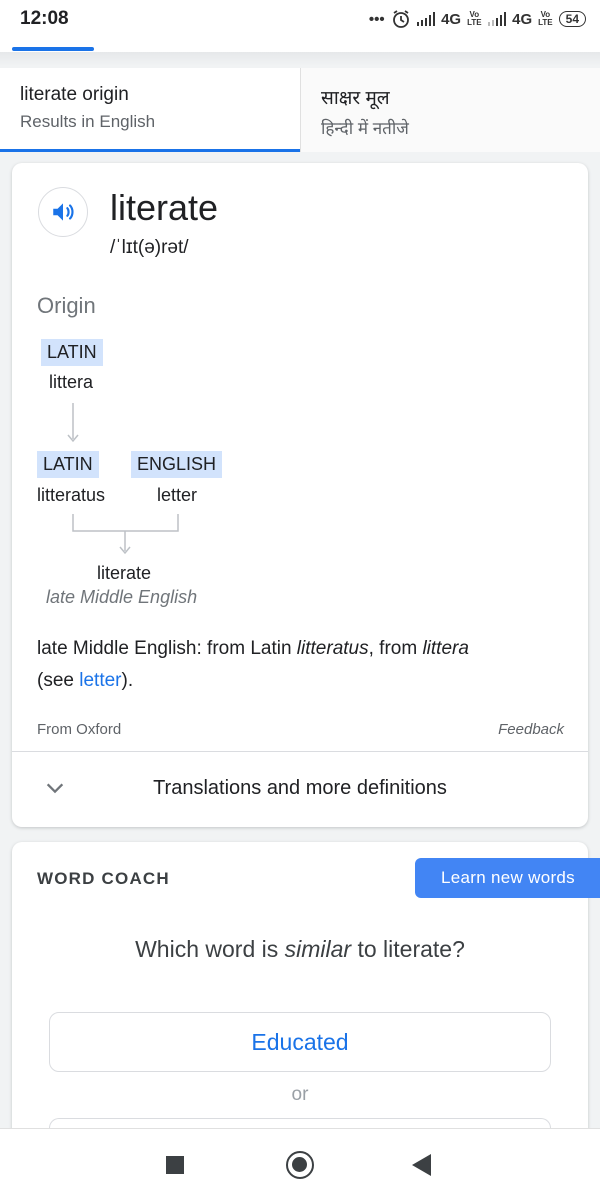  What do you see at coordinates (175, 1165) in the screenshot?
I see `recents-icon` at bounding box center [175, 1165].